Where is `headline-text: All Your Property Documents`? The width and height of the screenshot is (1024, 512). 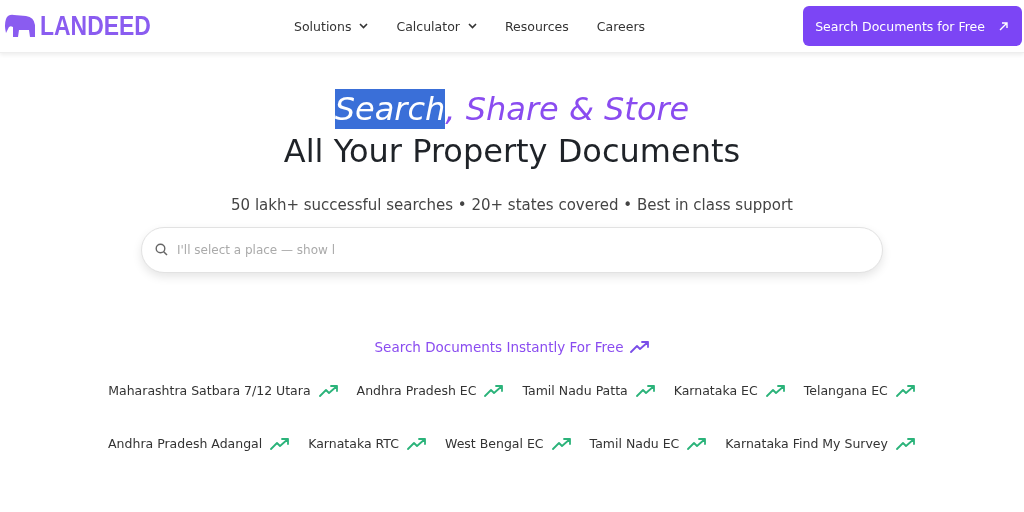
headline-text: All Your Property Documents is located at coordinates (512, 151).